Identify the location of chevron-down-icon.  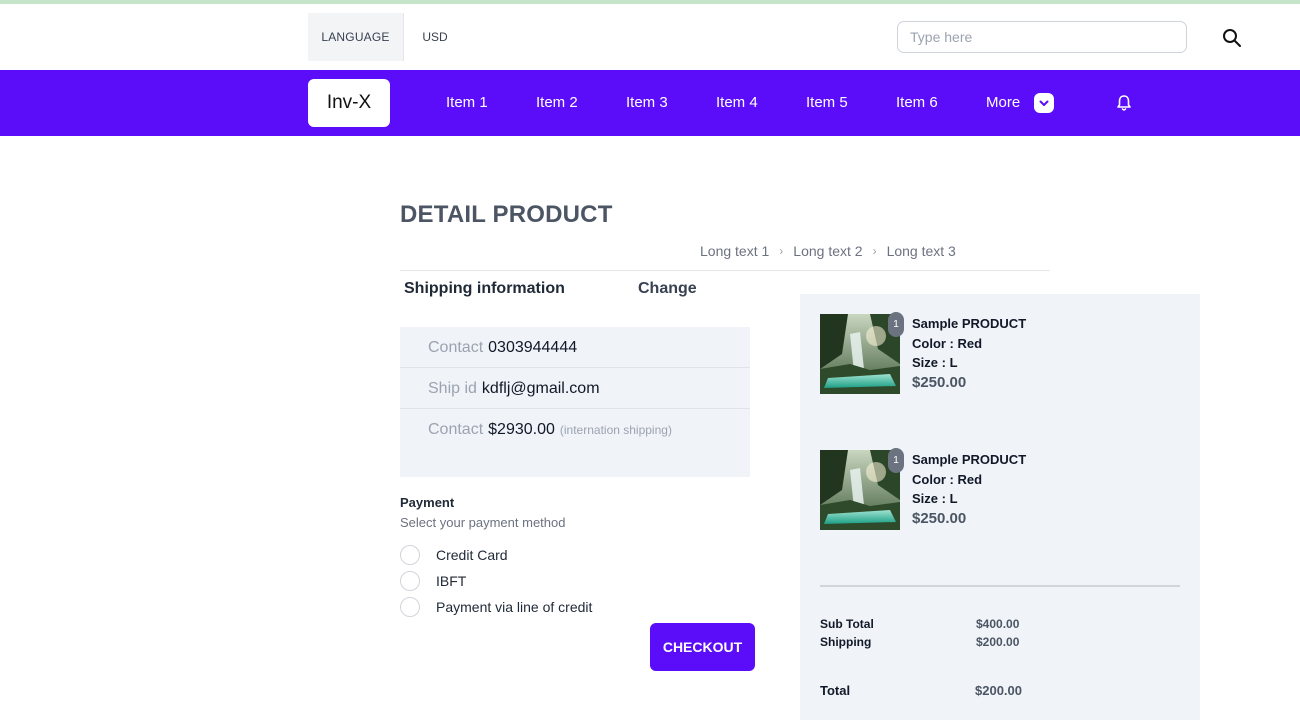
(1044, 103).